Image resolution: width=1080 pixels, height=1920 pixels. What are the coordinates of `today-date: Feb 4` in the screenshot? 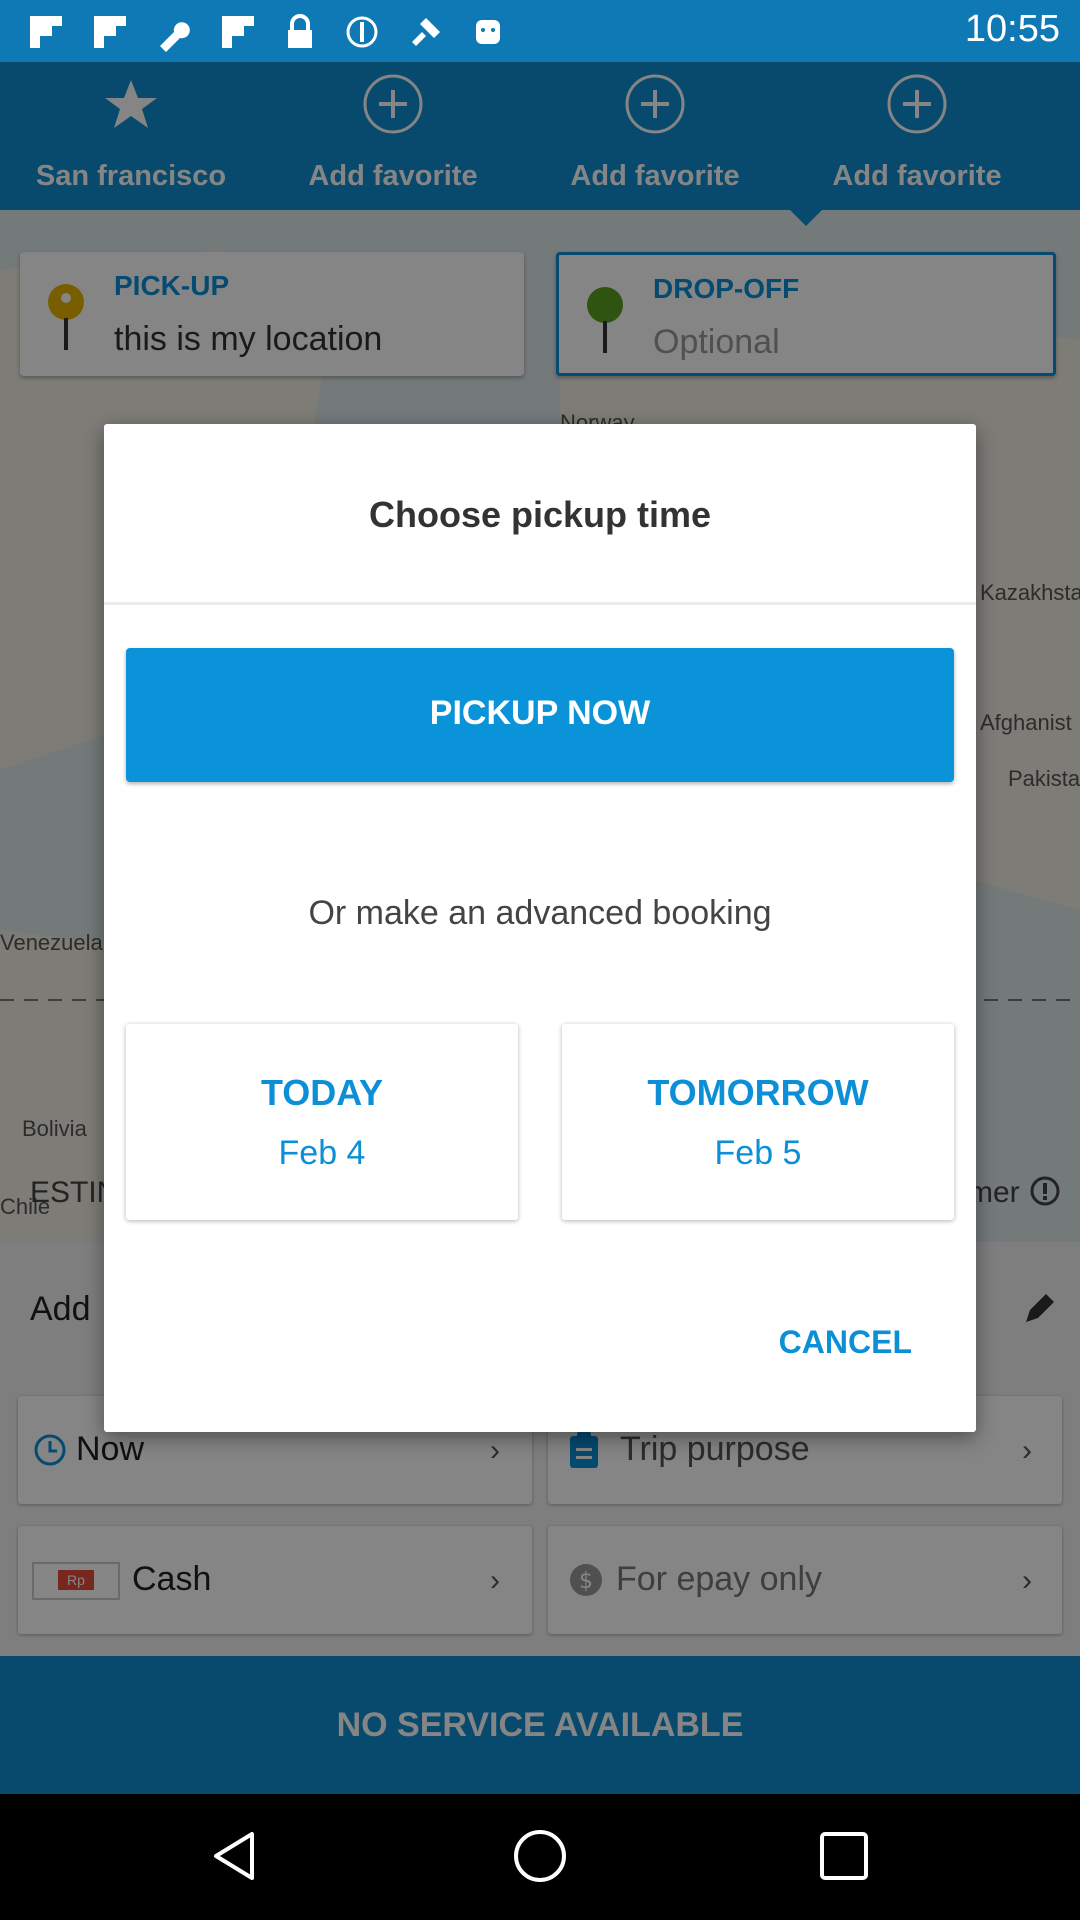 It's located at (322, 1153).